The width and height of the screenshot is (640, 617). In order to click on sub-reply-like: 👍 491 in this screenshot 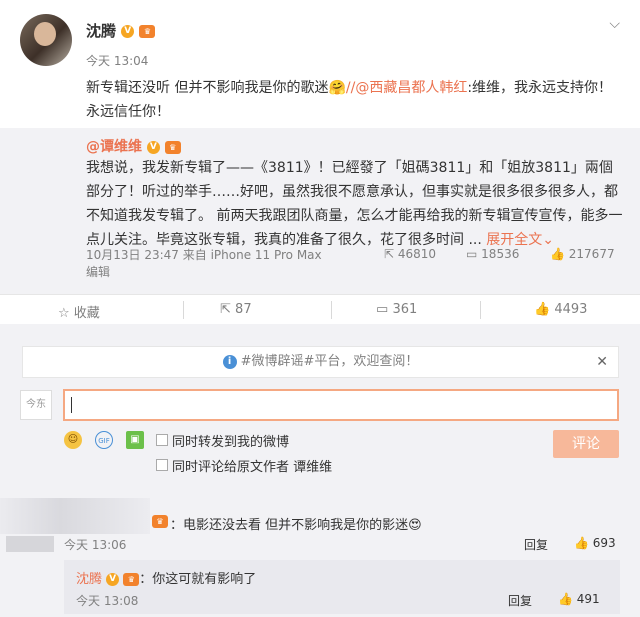, I will do `click(579, 599)`.